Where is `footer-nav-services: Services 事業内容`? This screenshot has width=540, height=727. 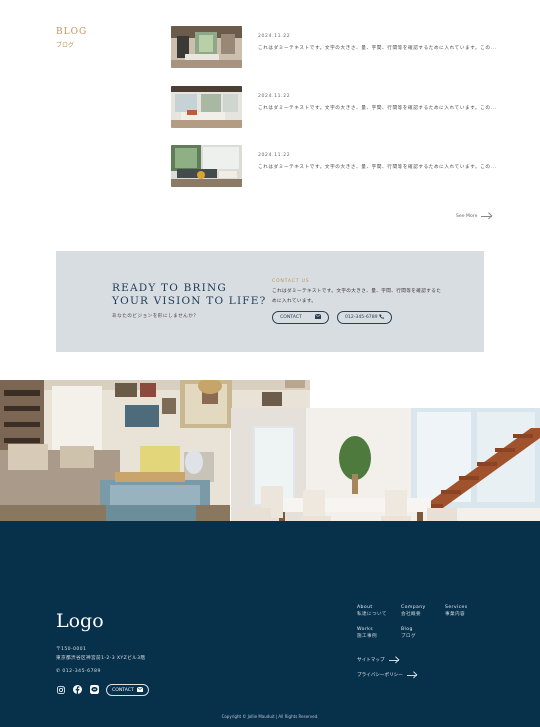 footer-nav-services: Services 事業内容 is located at coordinates (456, 611).